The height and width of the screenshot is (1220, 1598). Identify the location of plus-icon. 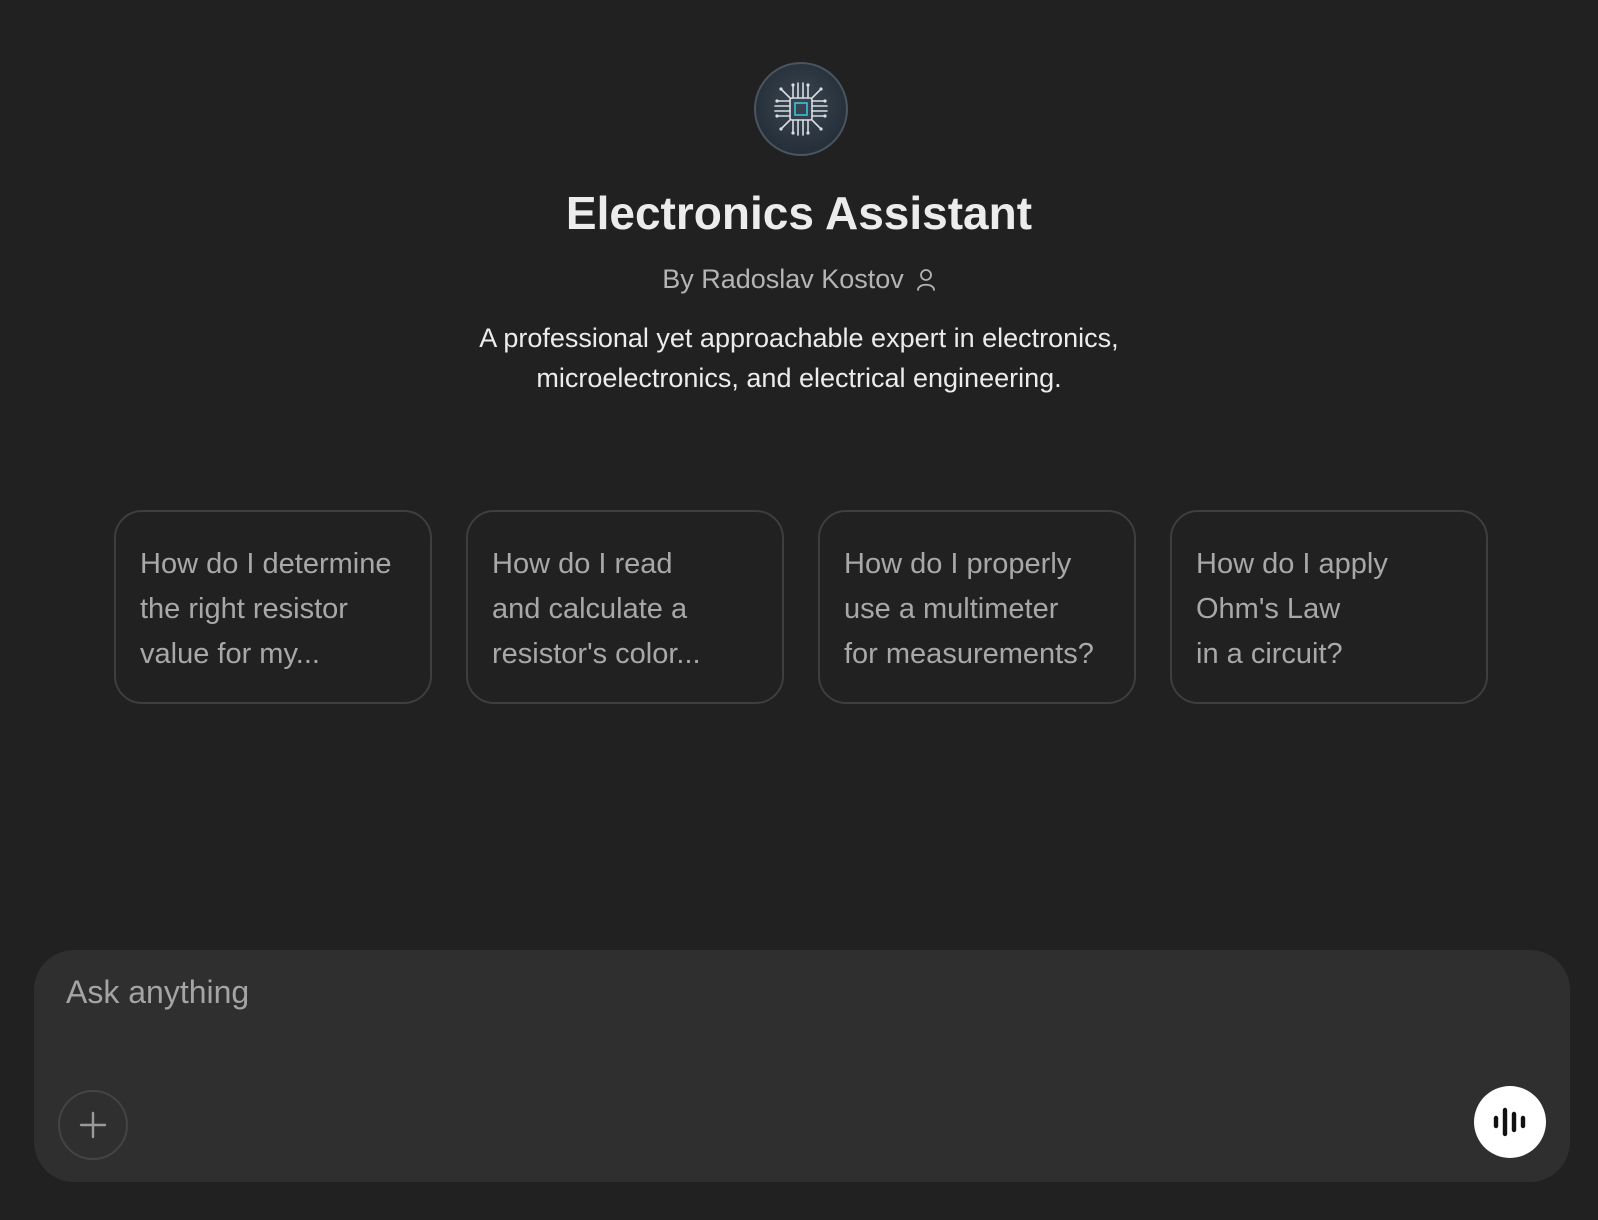
(93, 1125).